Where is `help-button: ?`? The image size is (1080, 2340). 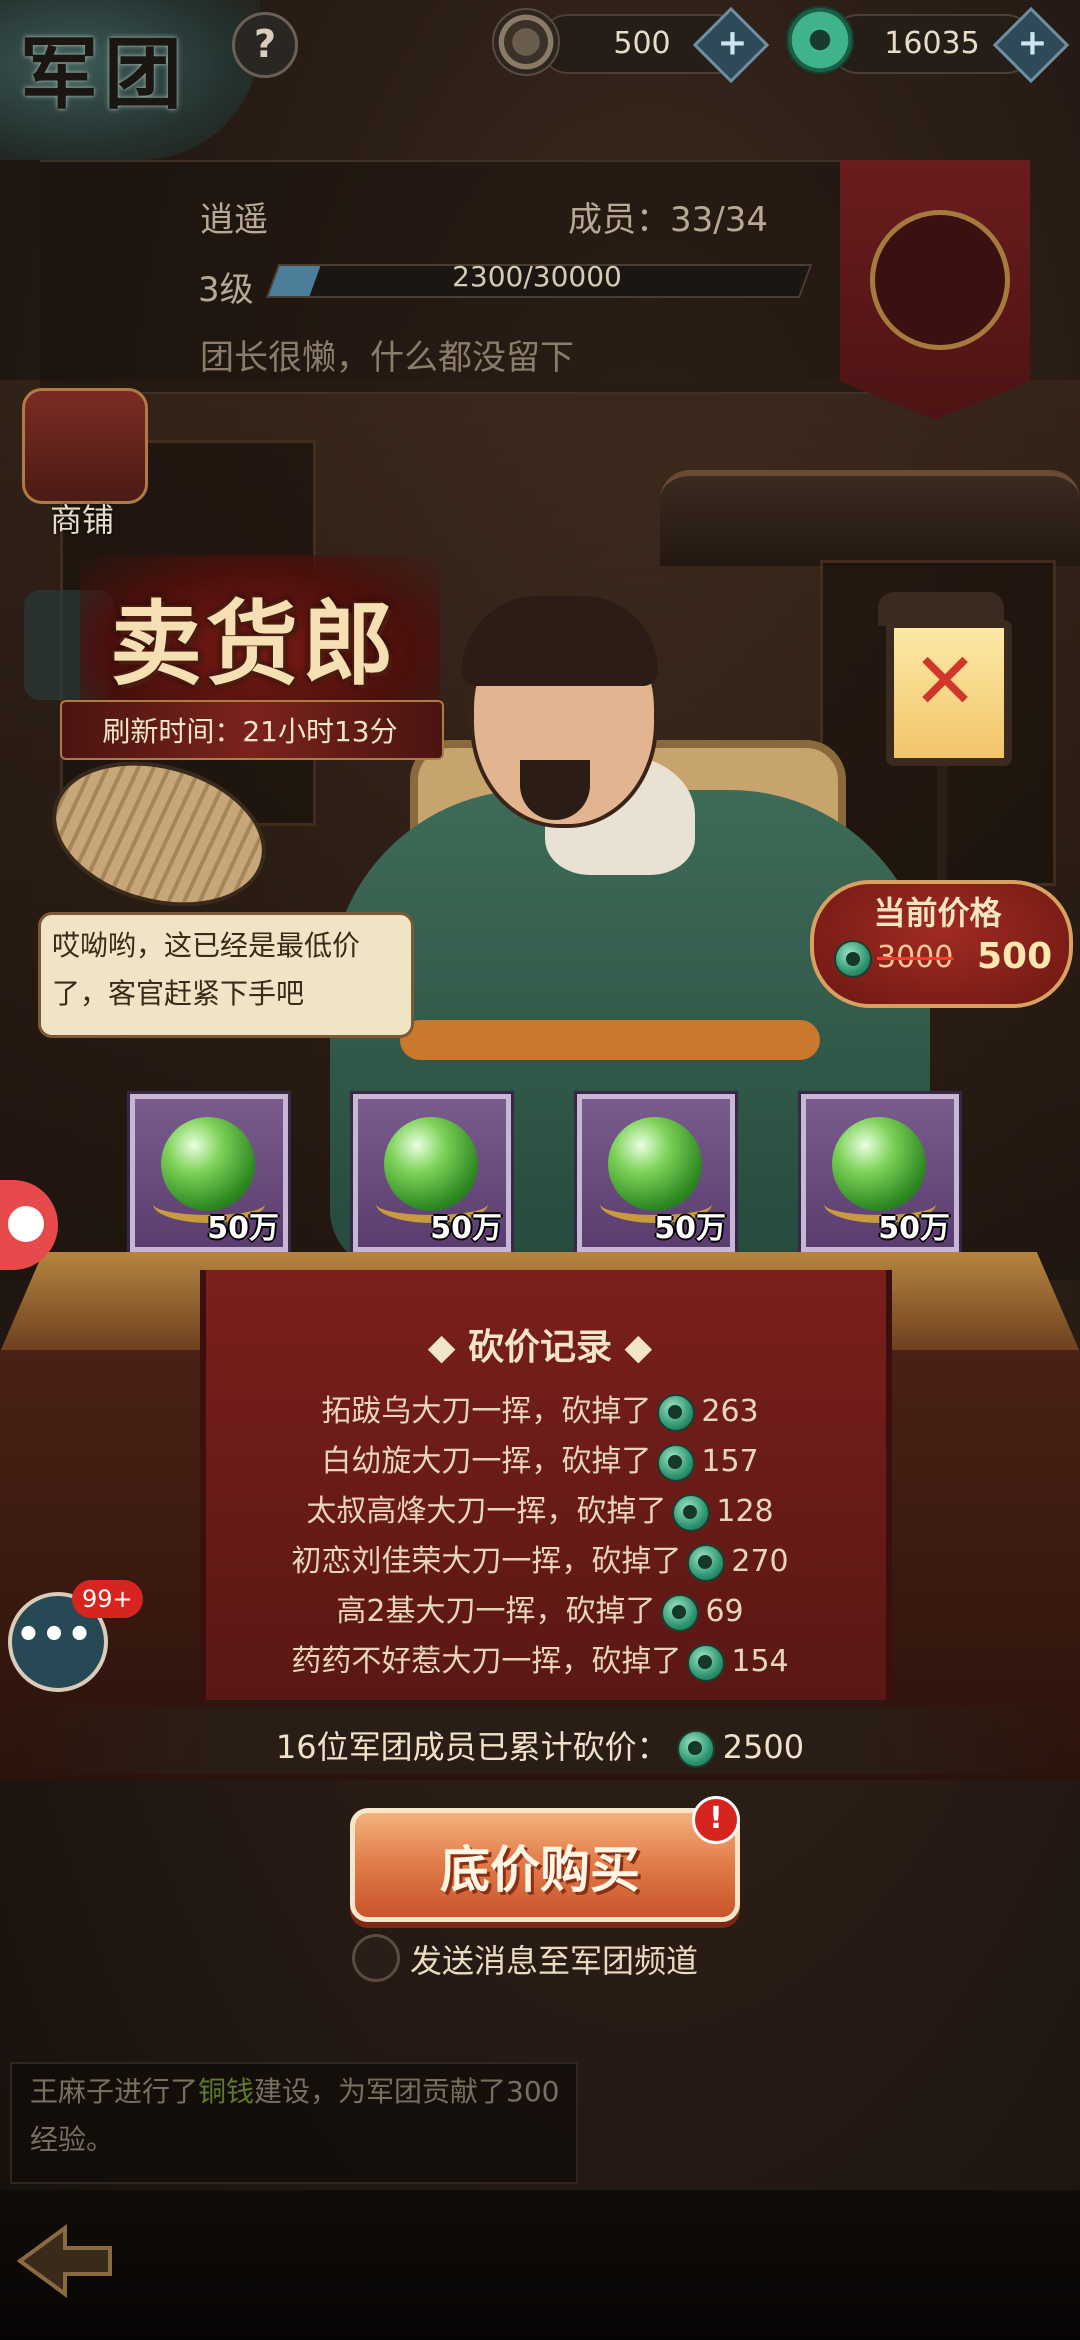 help-button: ? is located at coordinates (265, 45).